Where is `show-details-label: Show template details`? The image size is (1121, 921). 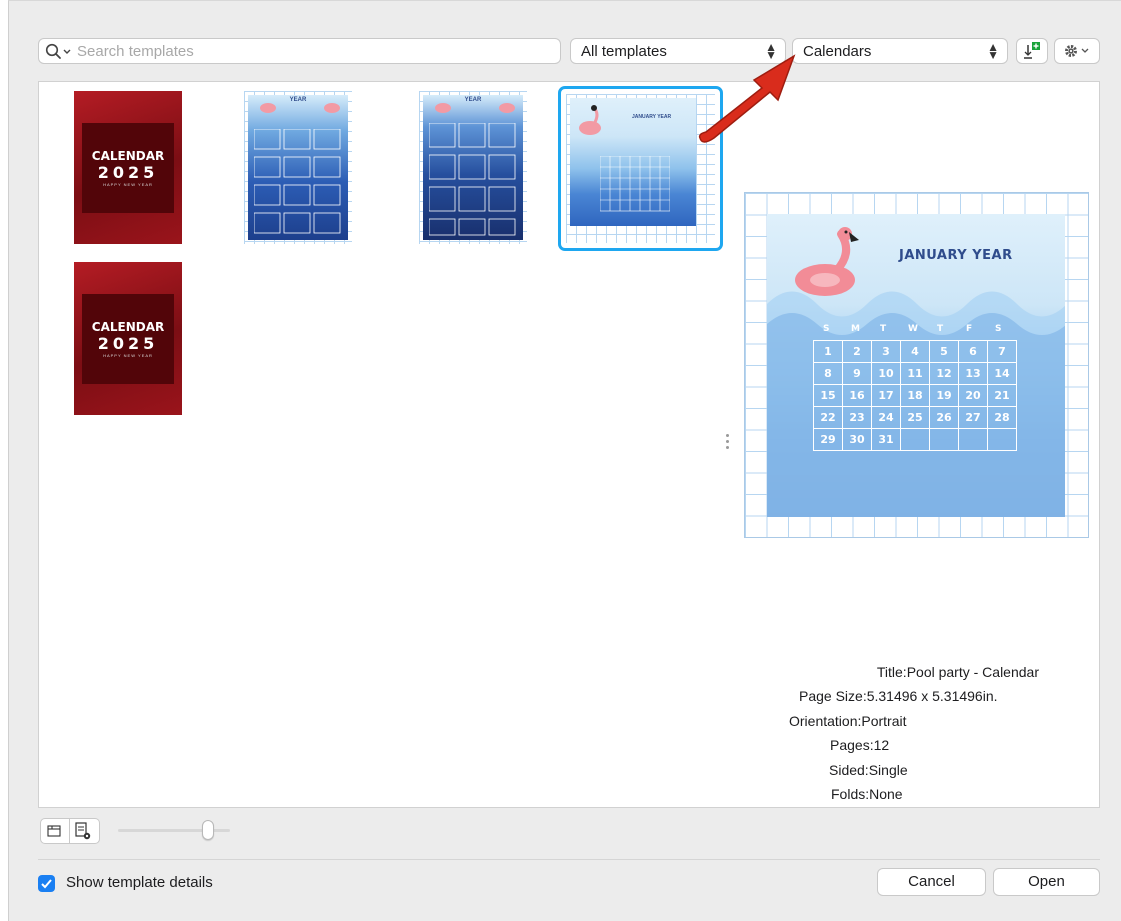 show-details-label: Show template details is located at coordinates (139, 882).